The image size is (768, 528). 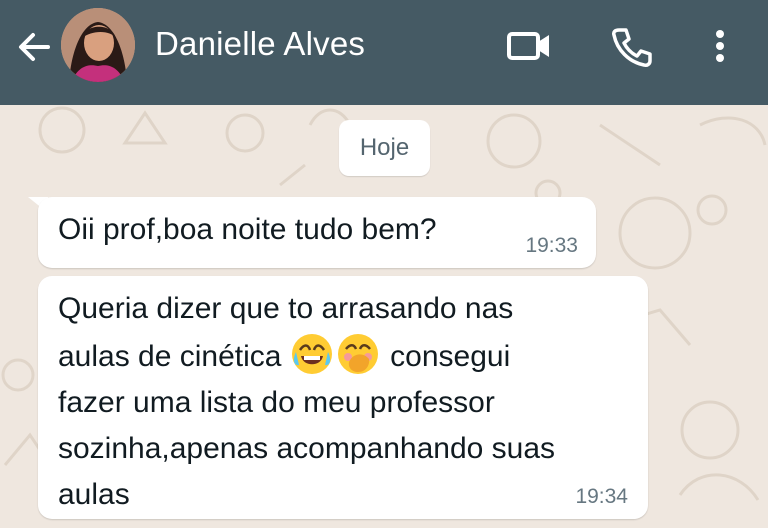 I want to click on message-bubble-1: Oii prof,boa noite tudo bem? 19:33, so click(x=317, y=232).